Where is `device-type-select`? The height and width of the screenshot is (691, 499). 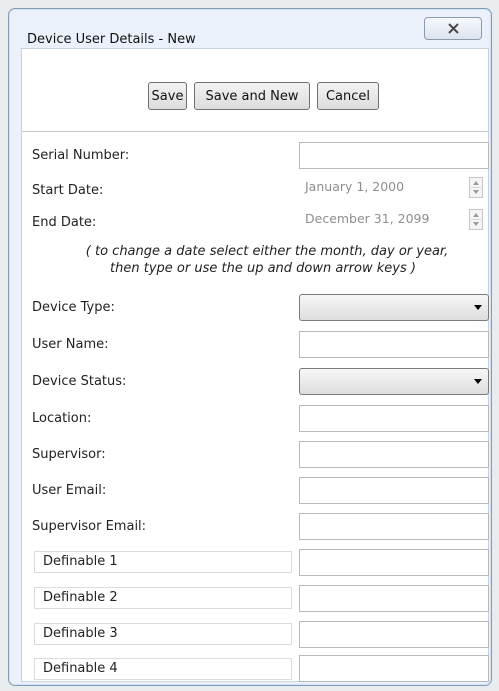
device-type-select is located at coordinates (394, 307).